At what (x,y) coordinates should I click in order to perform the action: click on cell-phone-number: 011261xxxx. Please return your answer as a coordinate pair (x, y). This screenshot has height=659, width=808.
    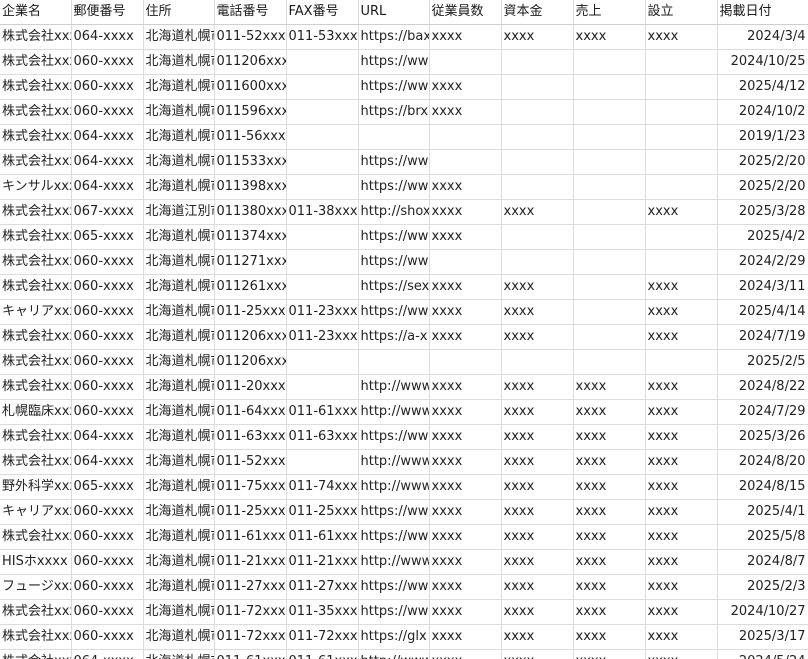
    Looking at the image, I should click on (250, 287).